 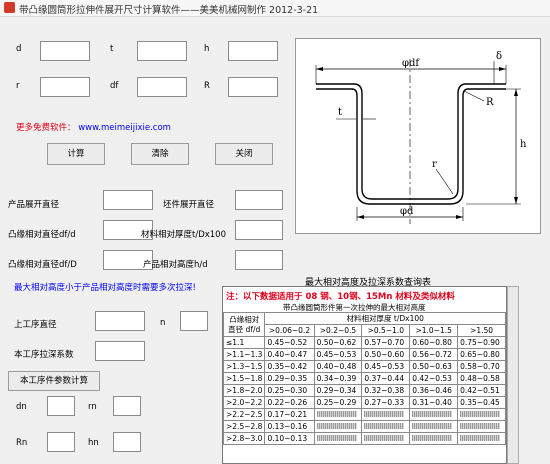 What do you see at coordinates (244, 366) in the screenshot?
I see `table-row-key: >1.3~1.5` at bounding box center [244, 366].